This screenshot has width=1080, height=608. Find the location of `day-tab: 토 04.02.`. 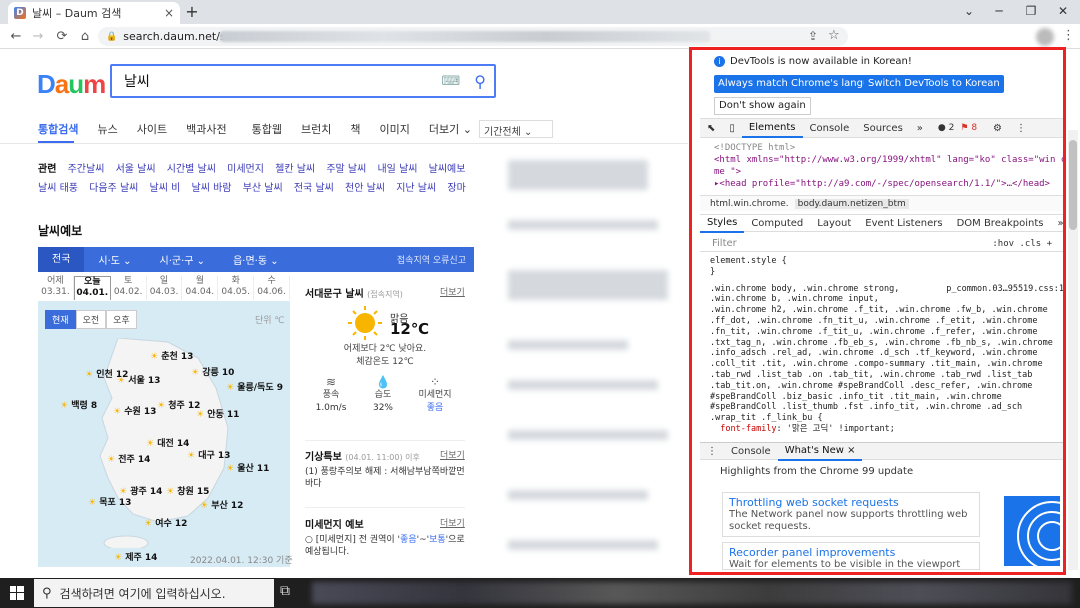

day-tab: 토 04.02. is located at coordinates (129, 288).